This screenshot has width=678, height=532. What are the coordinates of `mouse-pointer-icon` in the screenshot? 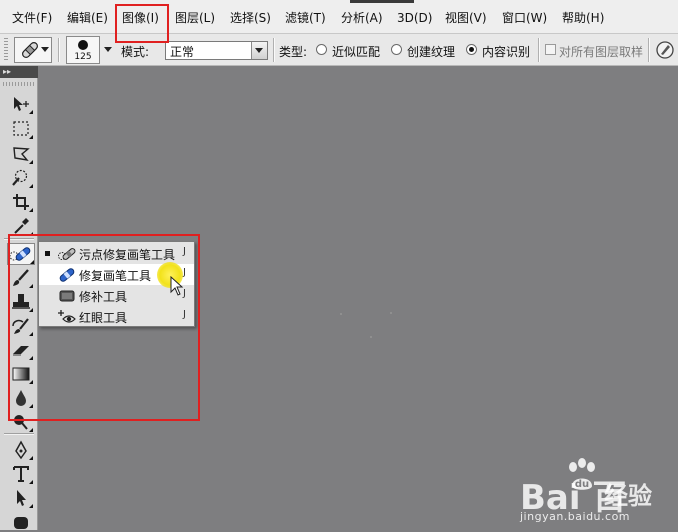 It's located at (177, 286).